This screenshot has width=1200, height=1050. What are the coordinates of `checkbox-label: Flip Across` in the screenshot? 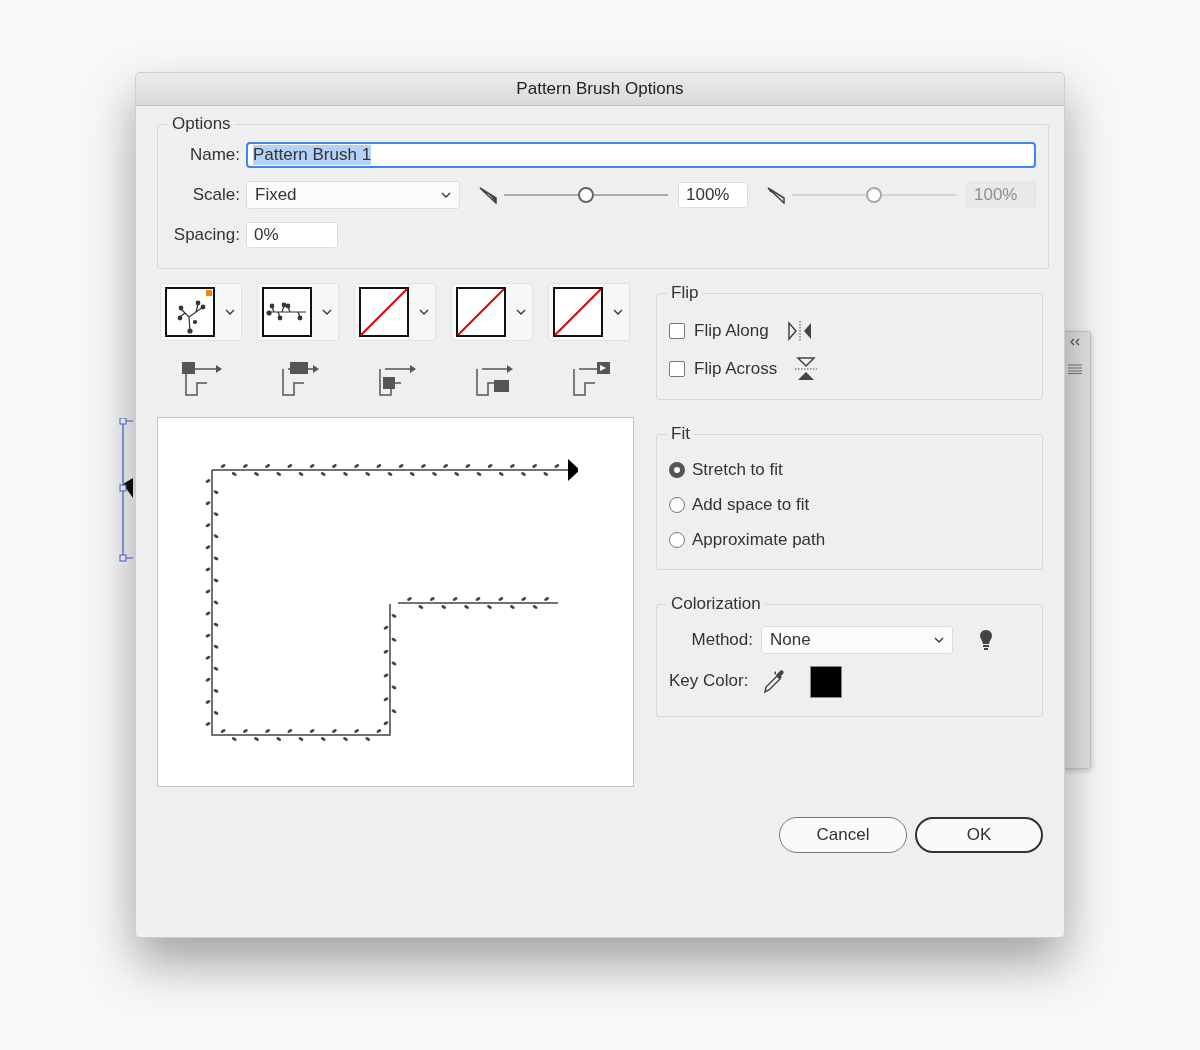 It's located at (736, 369).